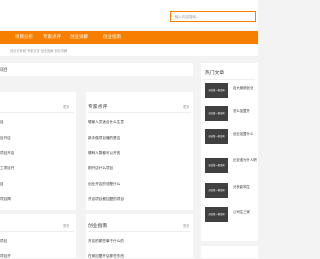  Describe the element at coordinates (245, 160) in the screenshot. I see `hot-item-4: 比亚迪为什人职` at that location.